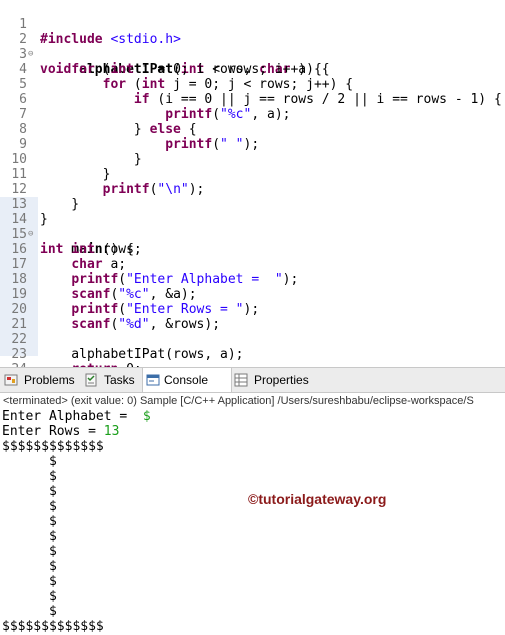 The width and height of the screenshot is (505, 635). Describe the element at coordinates (119, 380) in the screenshot. I see `tab-label: Tasks` at that location.